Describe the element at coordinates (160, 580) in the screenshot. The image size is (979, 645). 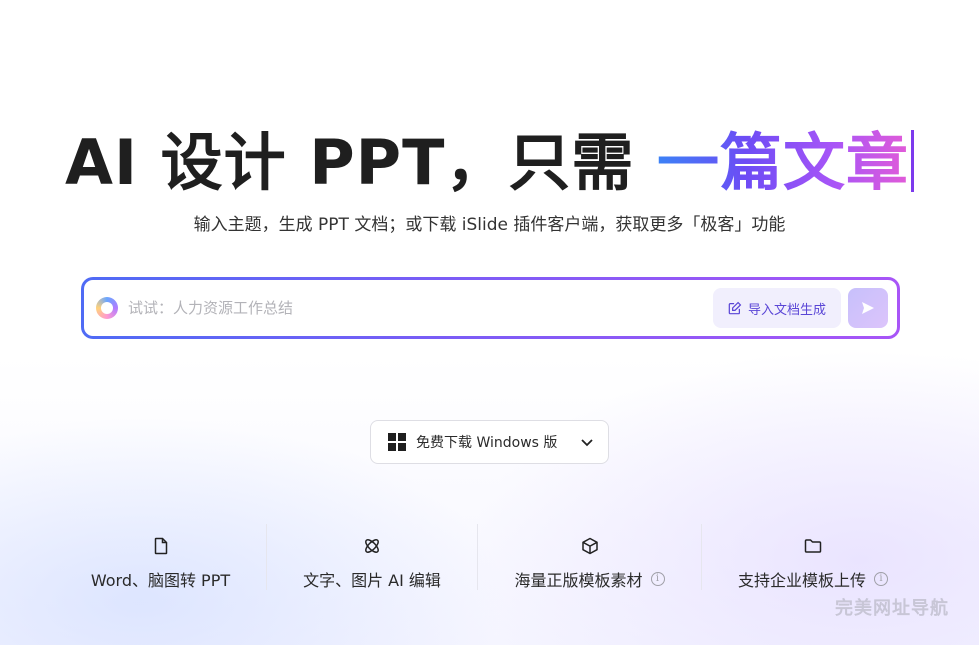
I see `feature-label: Word、脑图转 PPT` at that location.